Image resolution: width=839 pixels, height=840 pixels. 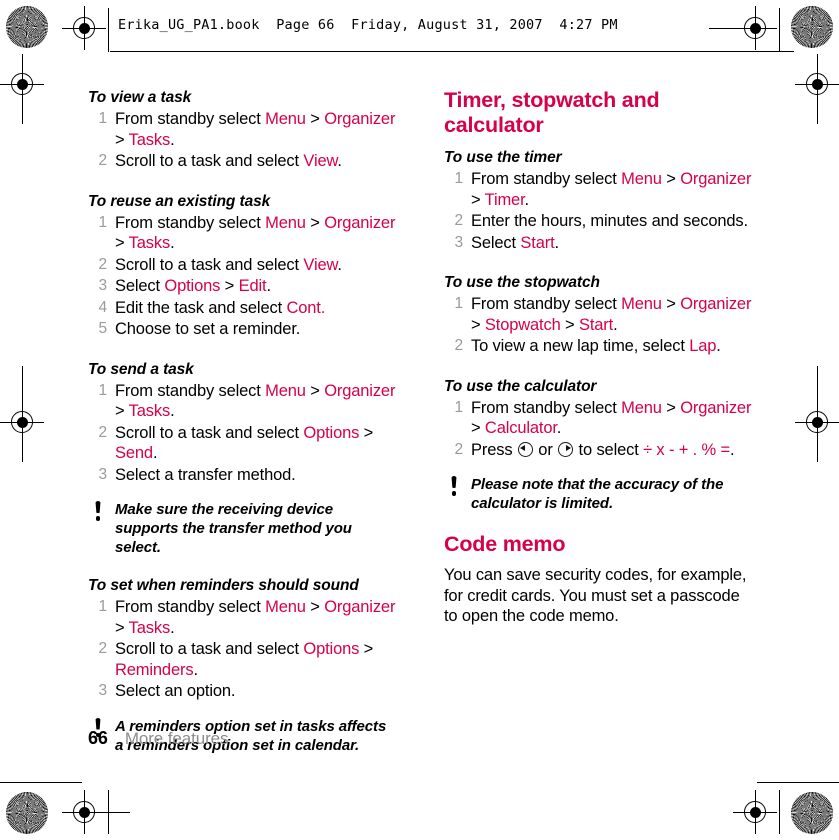 I want to click on step-text: Select Options > Edit., so click(x=193, y=286).